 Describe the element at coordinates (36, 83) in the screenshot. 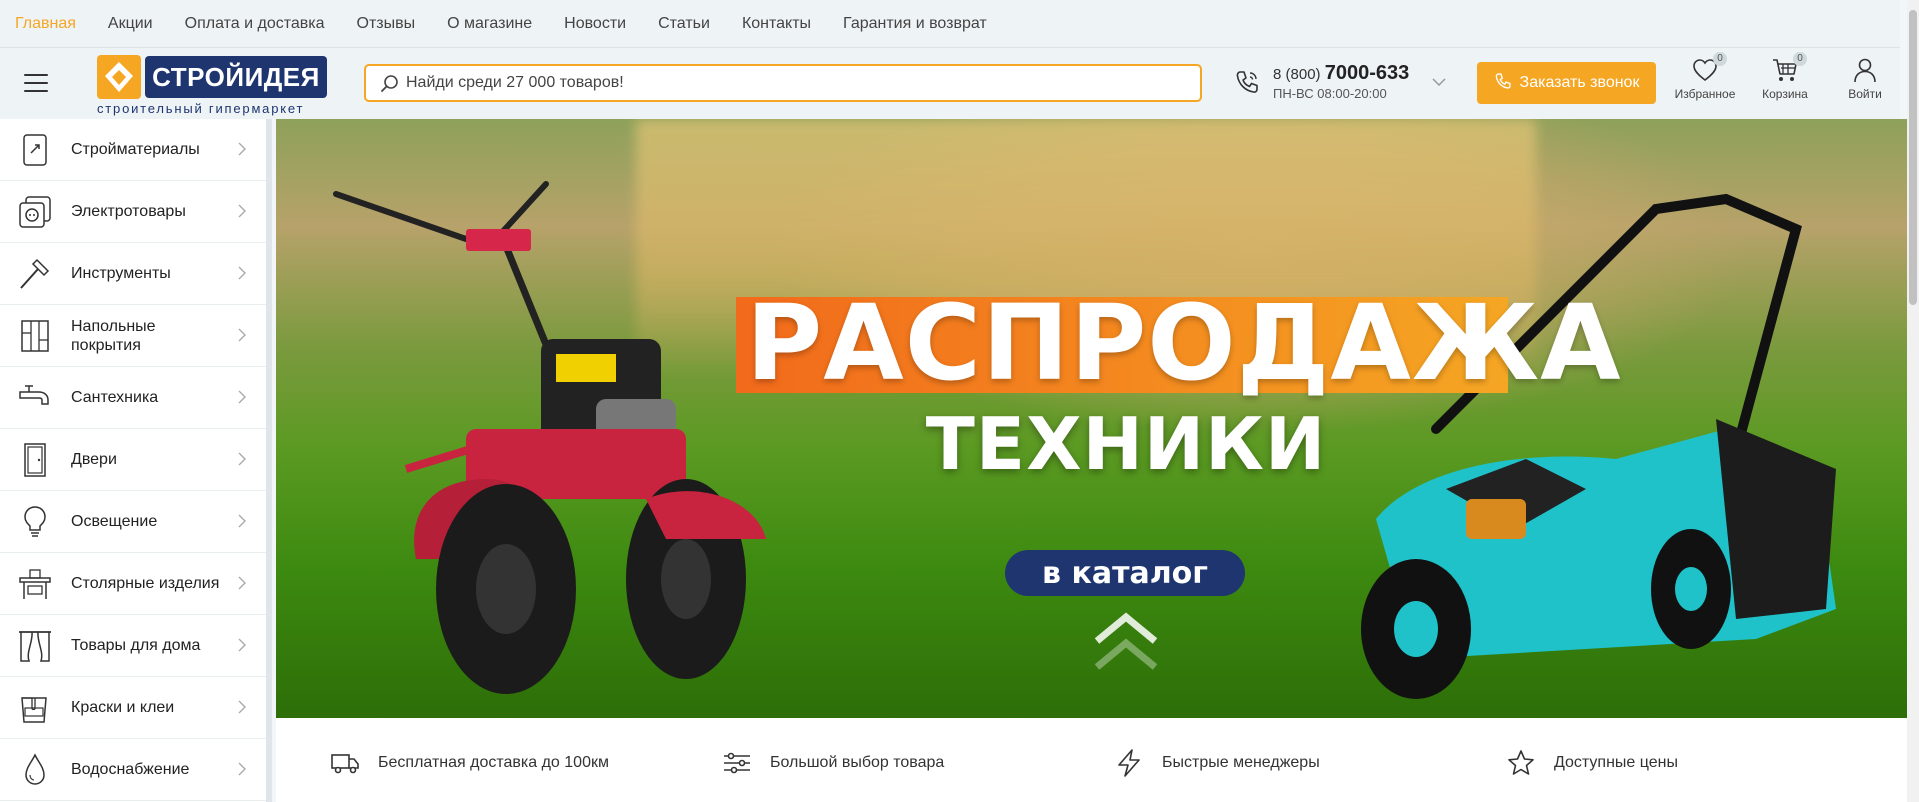

I see `menu-burger-icon` at that location.